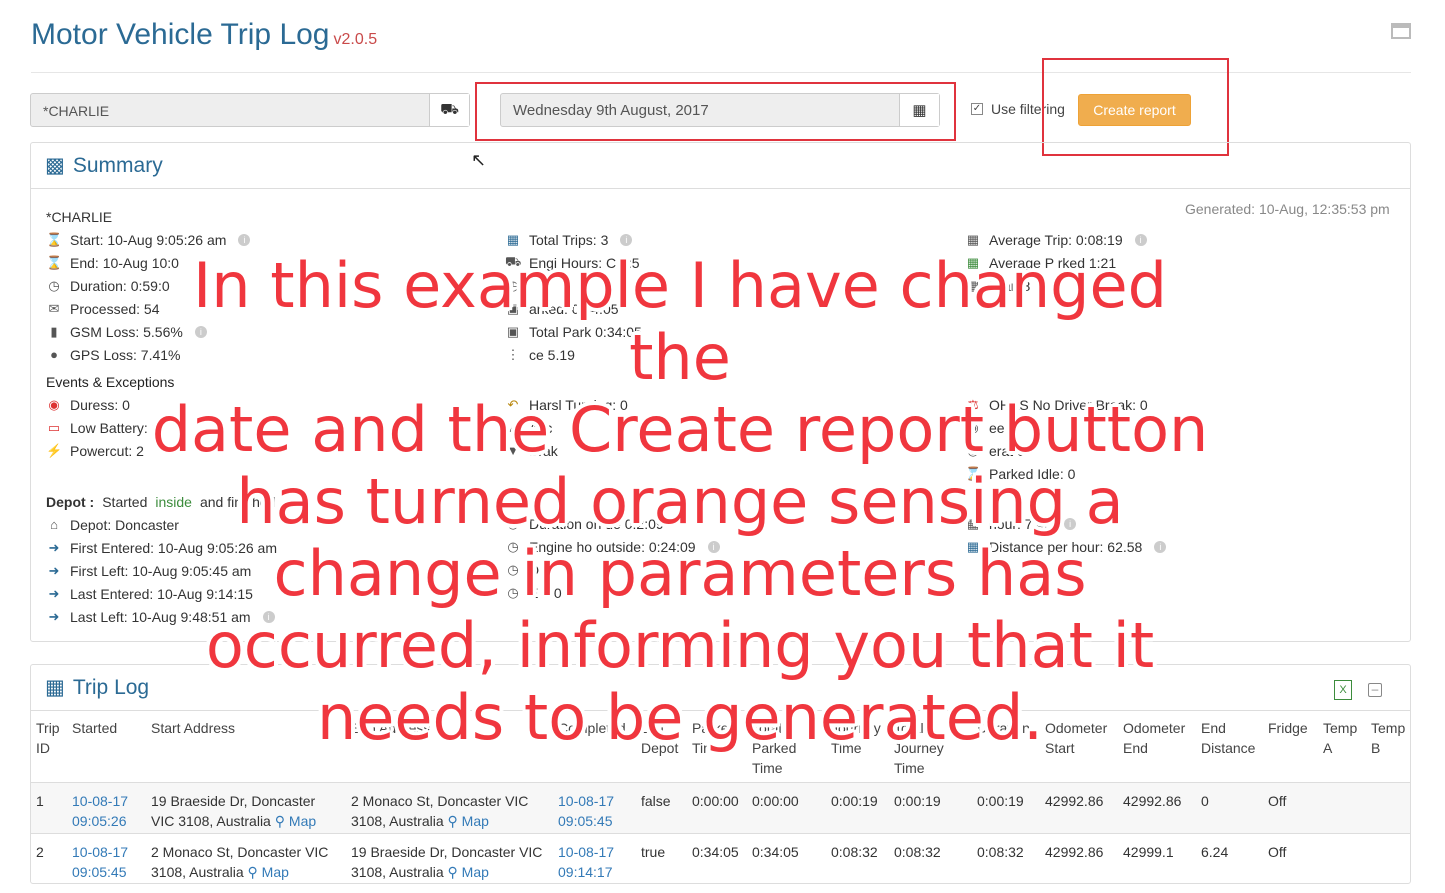 Image resolution: width=1445 pixels, height=893 pixels. I want to click on col-header: Start Address, so click(226, 728).